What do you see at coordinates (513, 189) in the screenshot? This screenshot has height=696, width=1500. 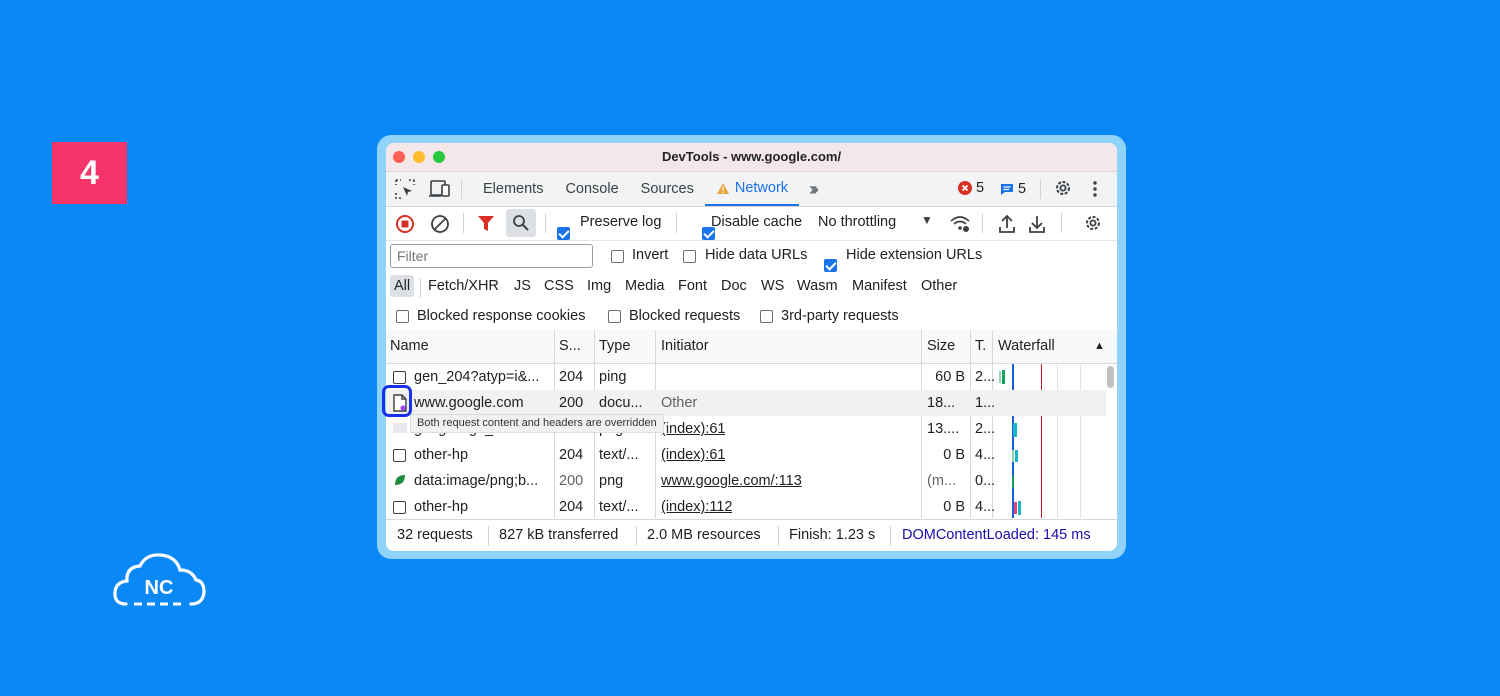 I see `tab-elements: Elements` at bounding box center [513, 189].